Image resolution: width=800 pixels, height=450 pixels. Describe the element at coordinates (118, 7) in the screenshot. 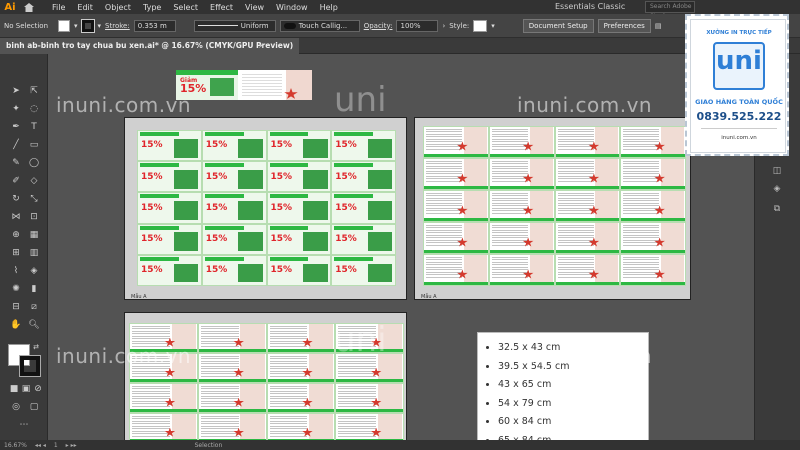

I see `menu-object: Object` at that location.